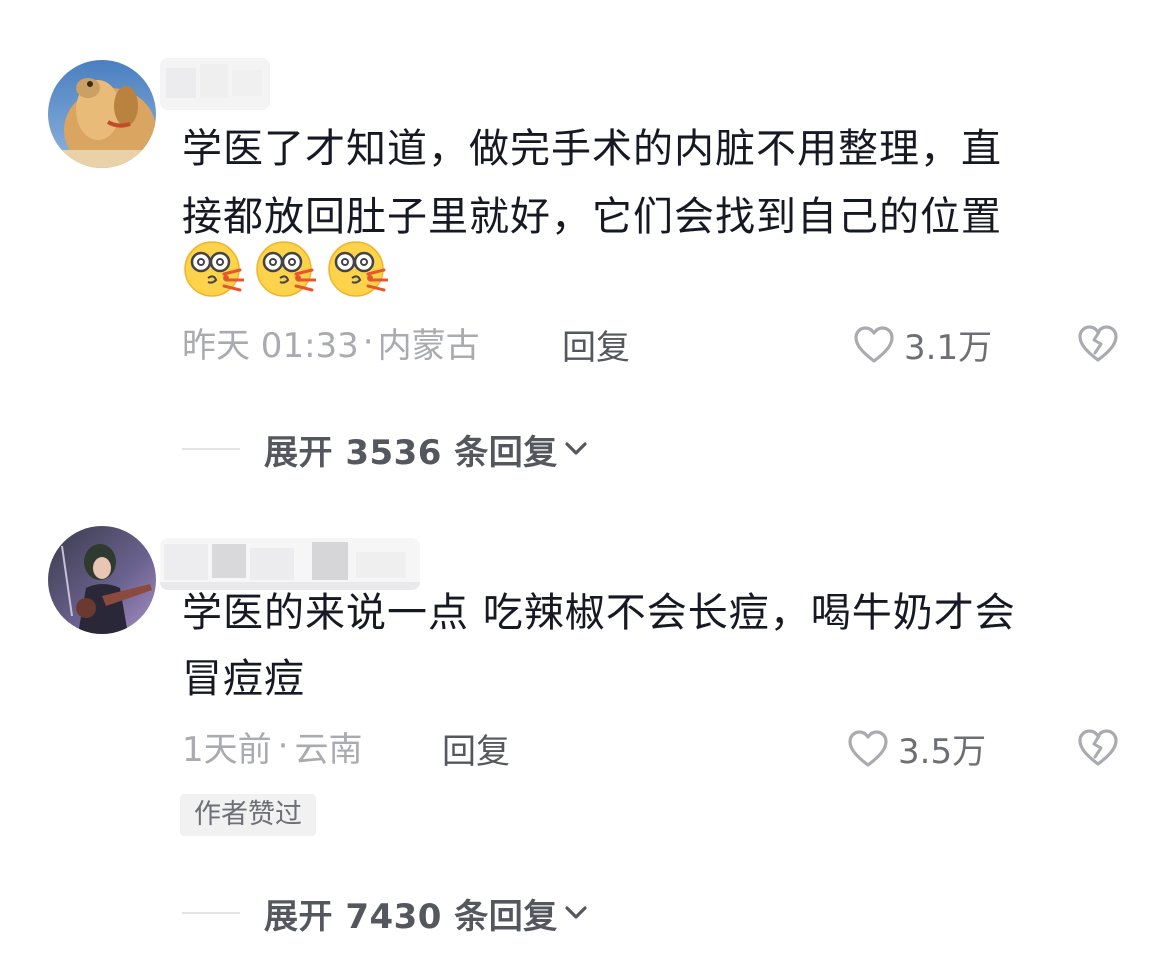 The width and height of the screenshot is (1170, 976). What do you see at coordinates (942, 752) in the screenshot?
I see `like-count: 3.5万` at bounding box center [942, 752].